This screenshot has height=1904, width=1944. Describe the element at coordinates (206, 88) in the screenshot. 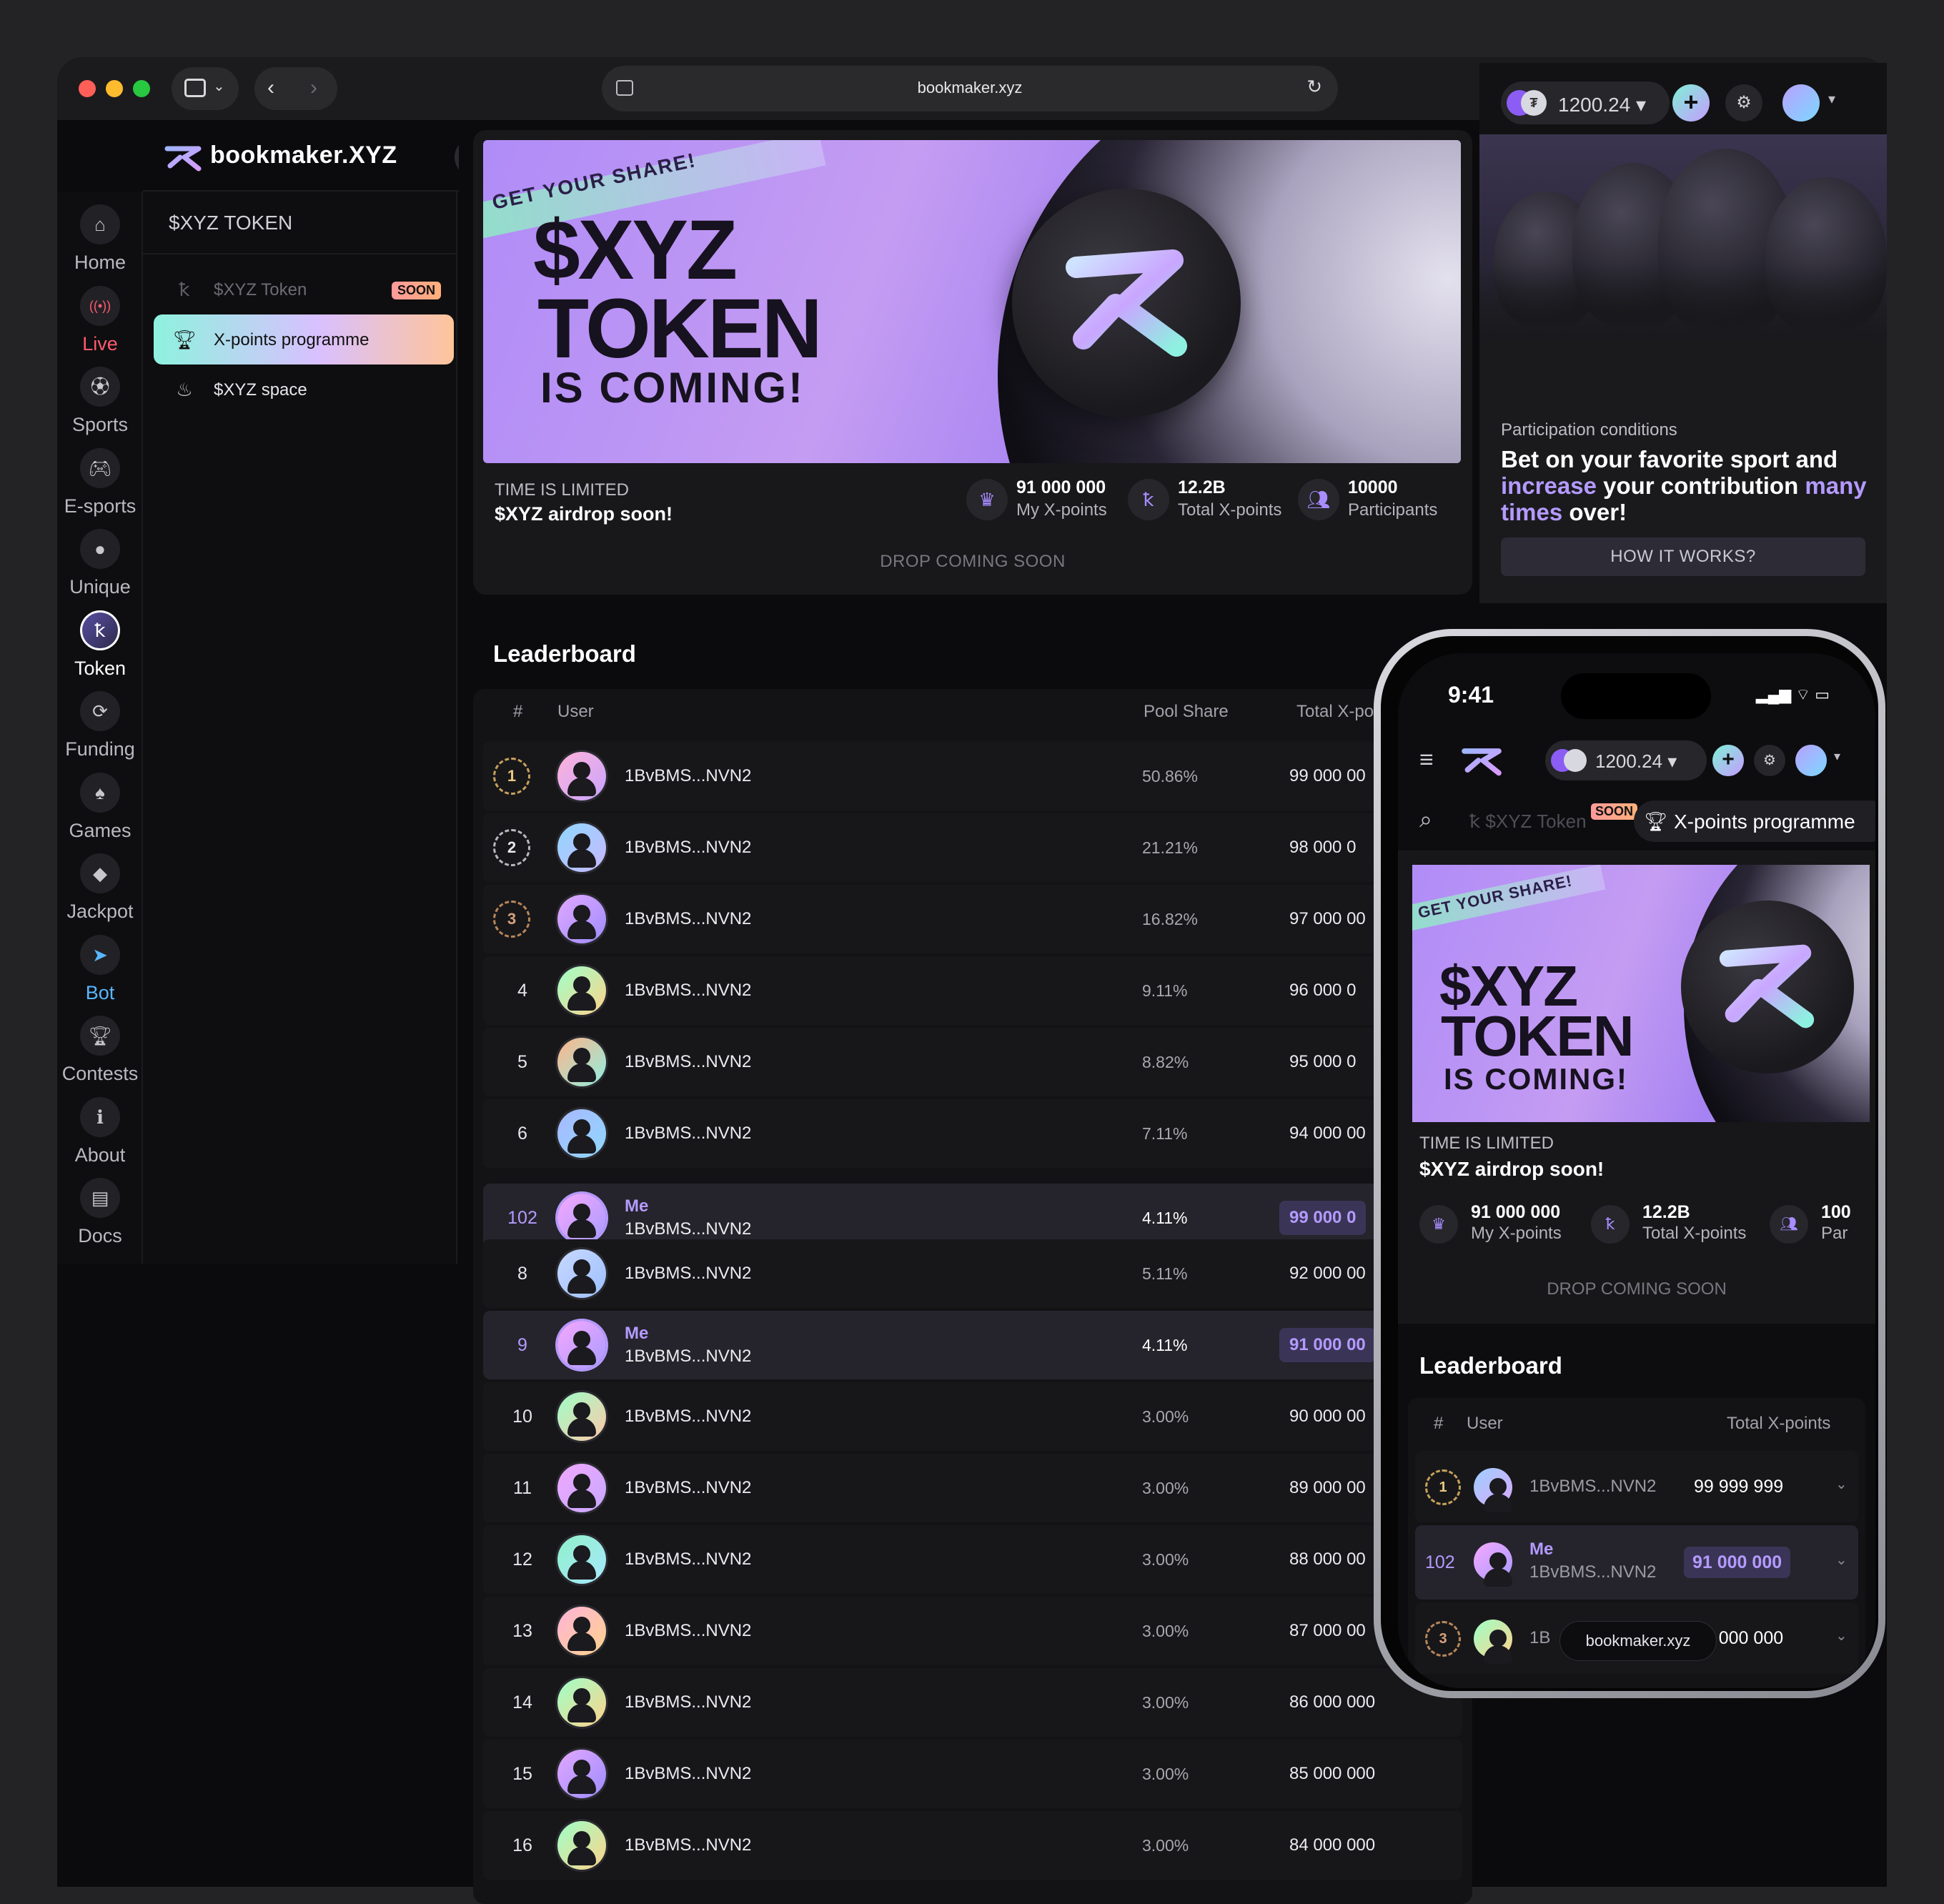

I see `sidebar-toggle-button: ⌄` at that location.